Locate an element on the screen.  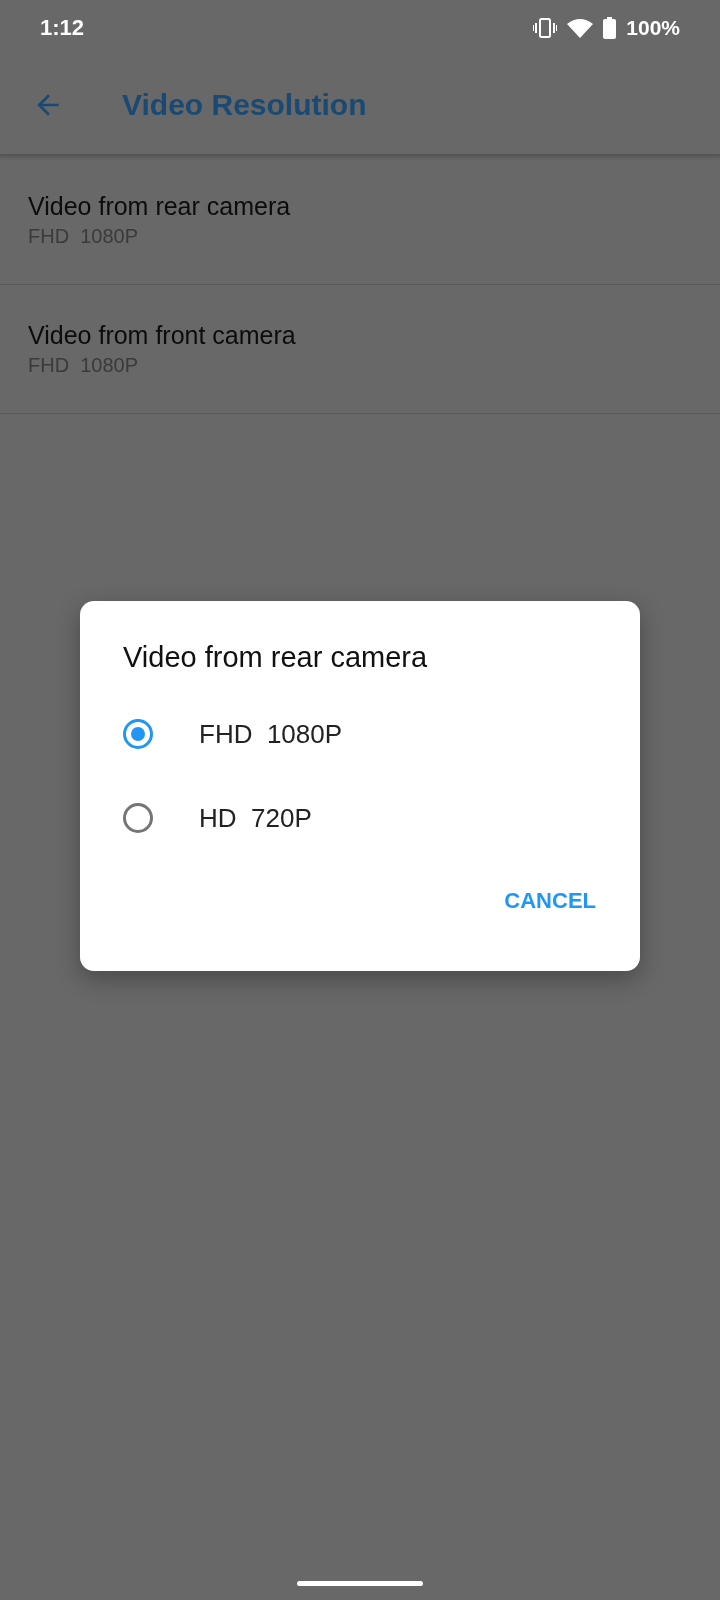
setting-title: Video from rear camera is located at coordinates (160, 206).